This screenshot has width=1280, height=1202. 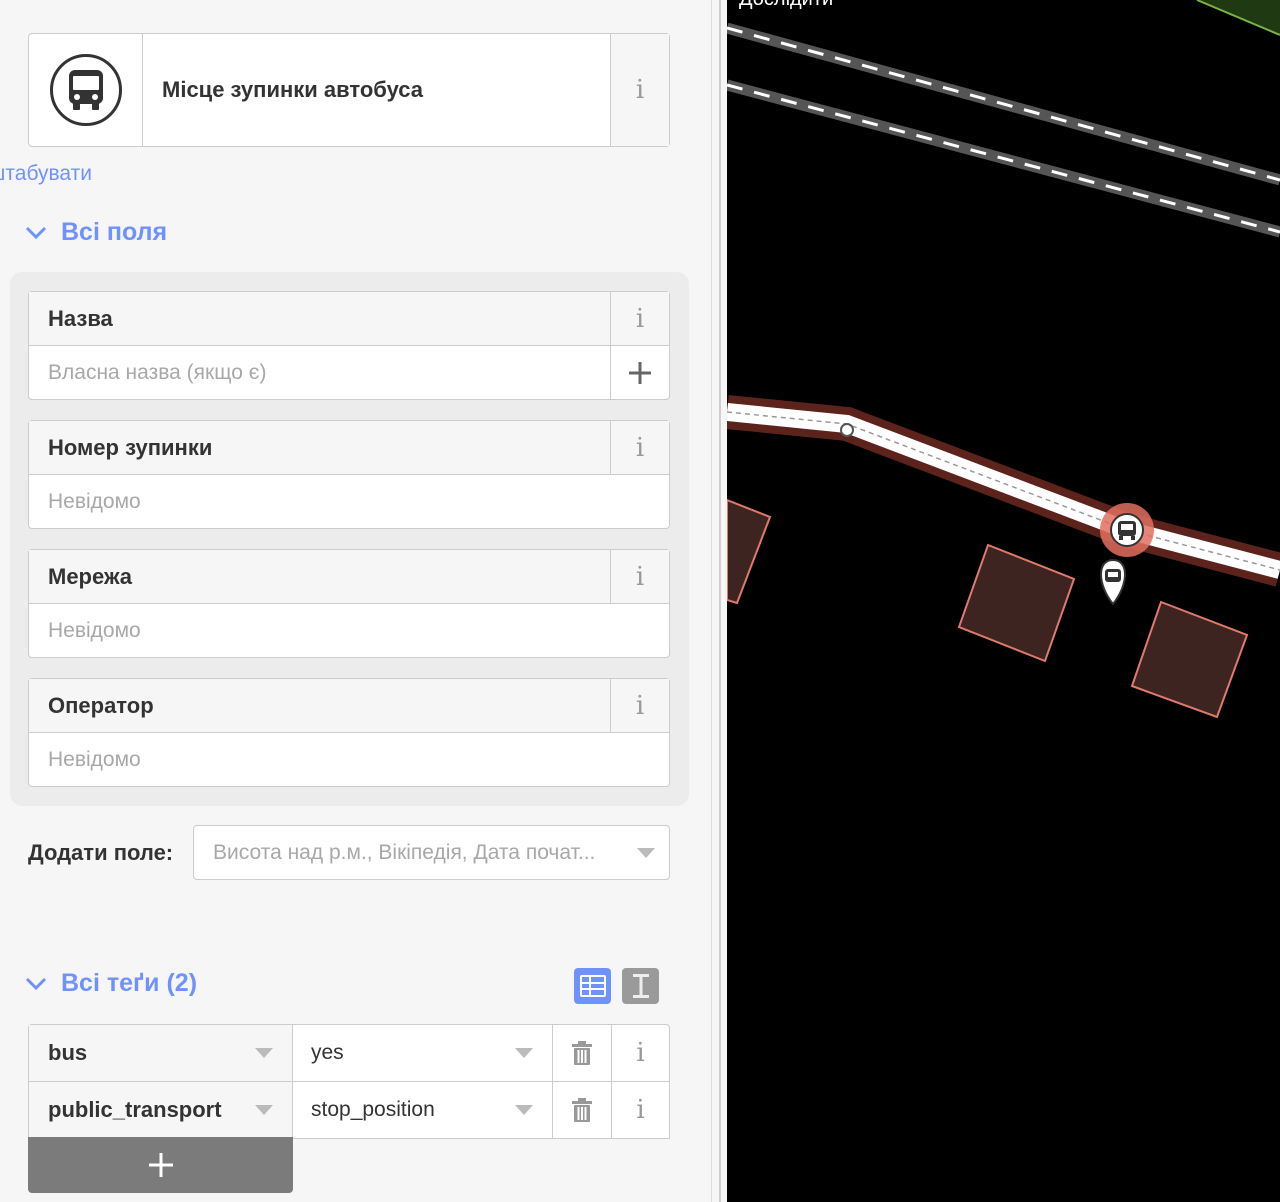 I want to click on add-field-label: Додати поле:, so click(x=101, y=852).